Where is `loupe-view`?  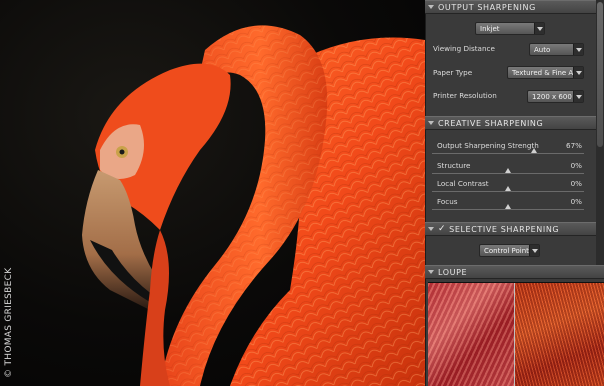
loupe-view is located at coordinates (516, 334).